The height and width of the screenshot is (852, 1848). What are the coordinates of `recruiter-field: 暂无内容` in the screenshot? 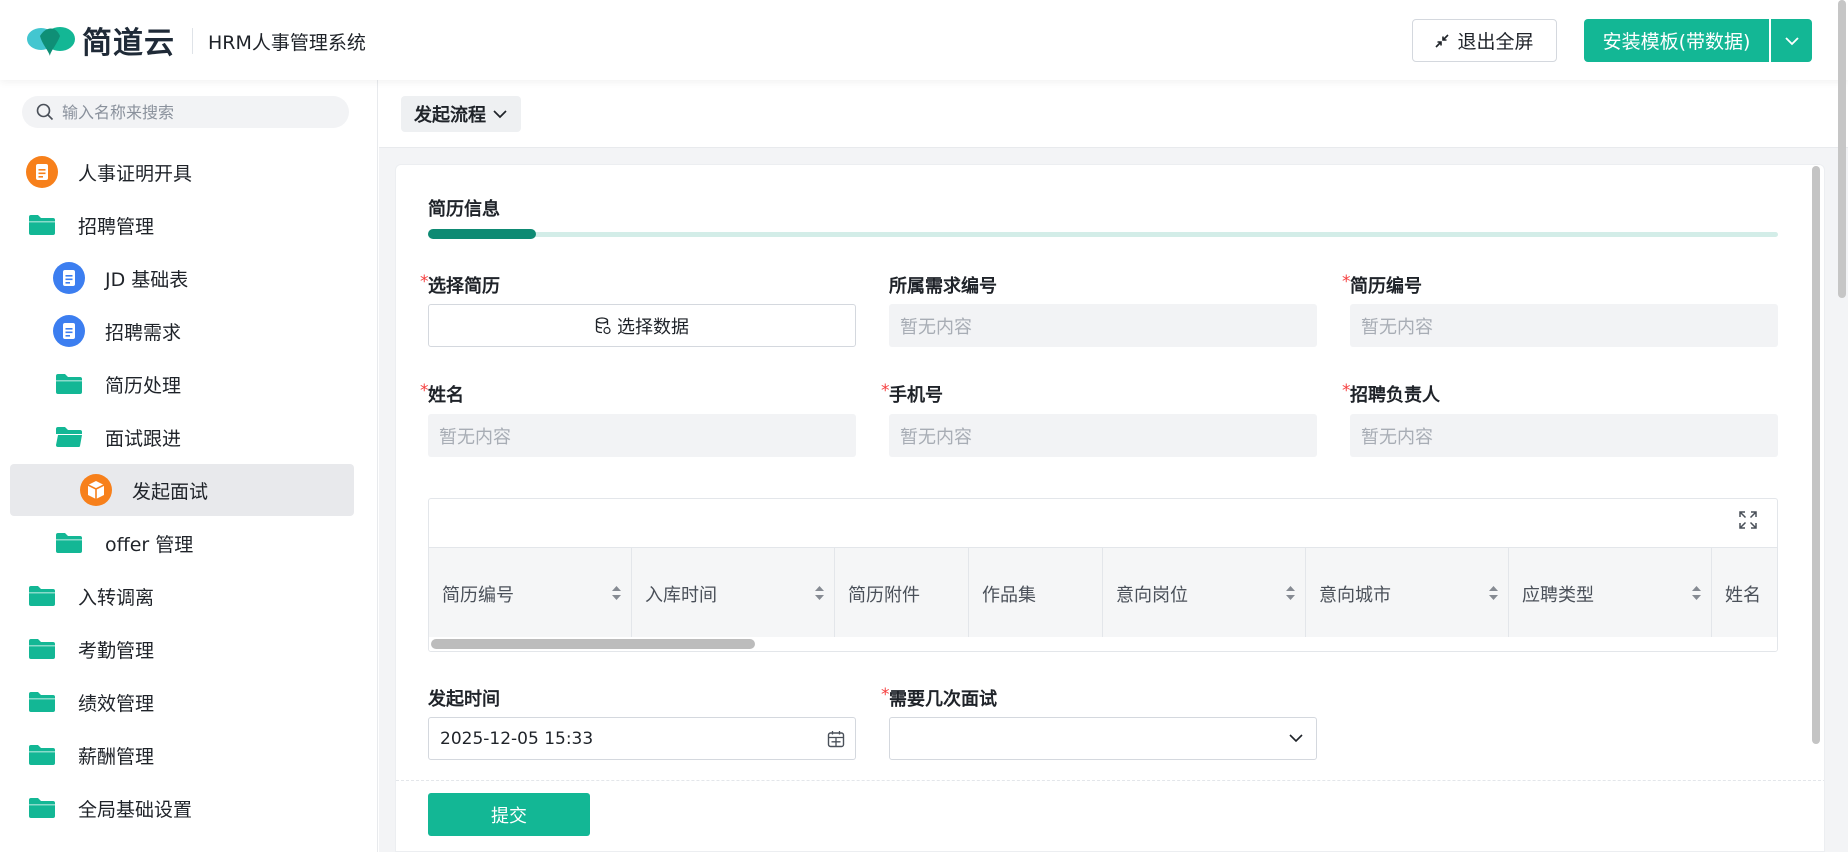 It's located at (1564, 435).